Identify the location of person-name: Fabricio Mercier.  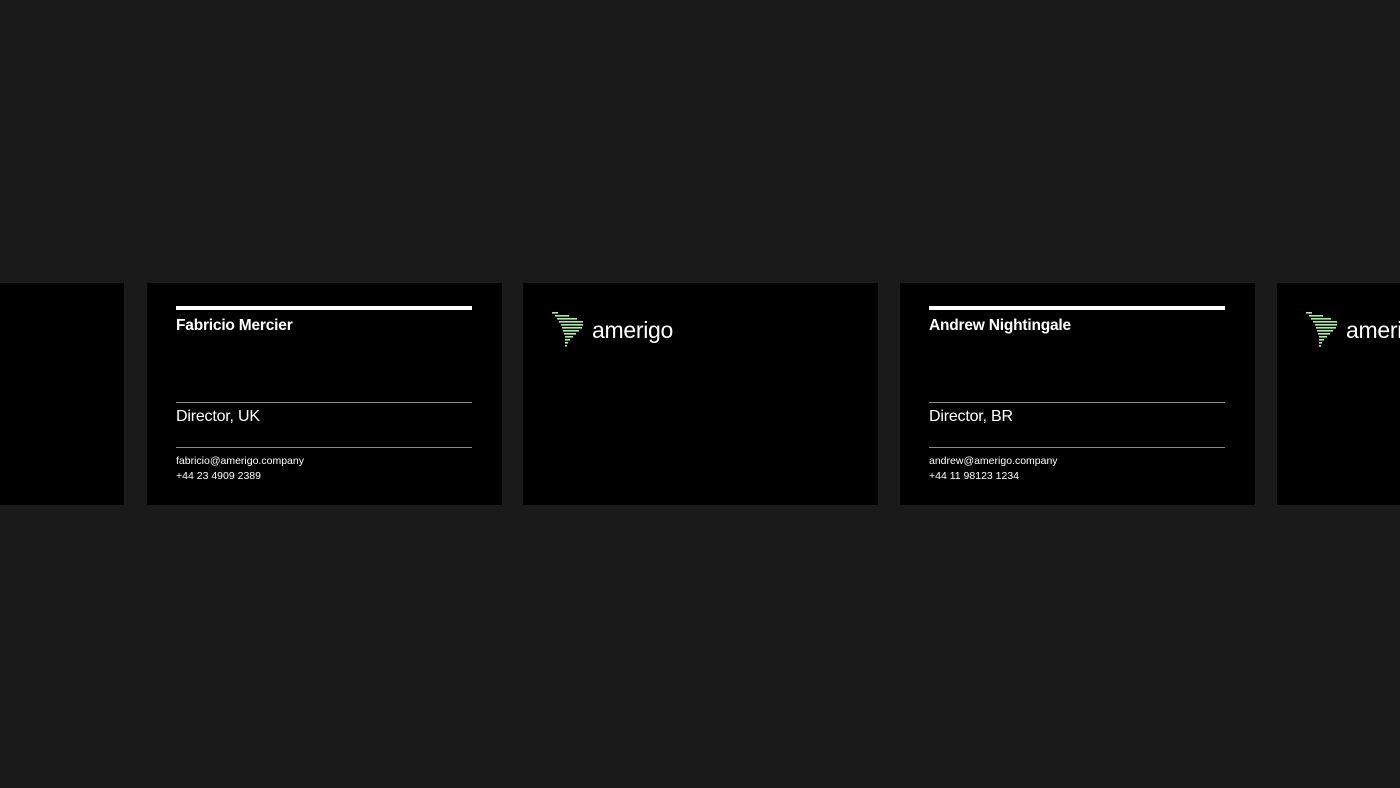
(234, 325).